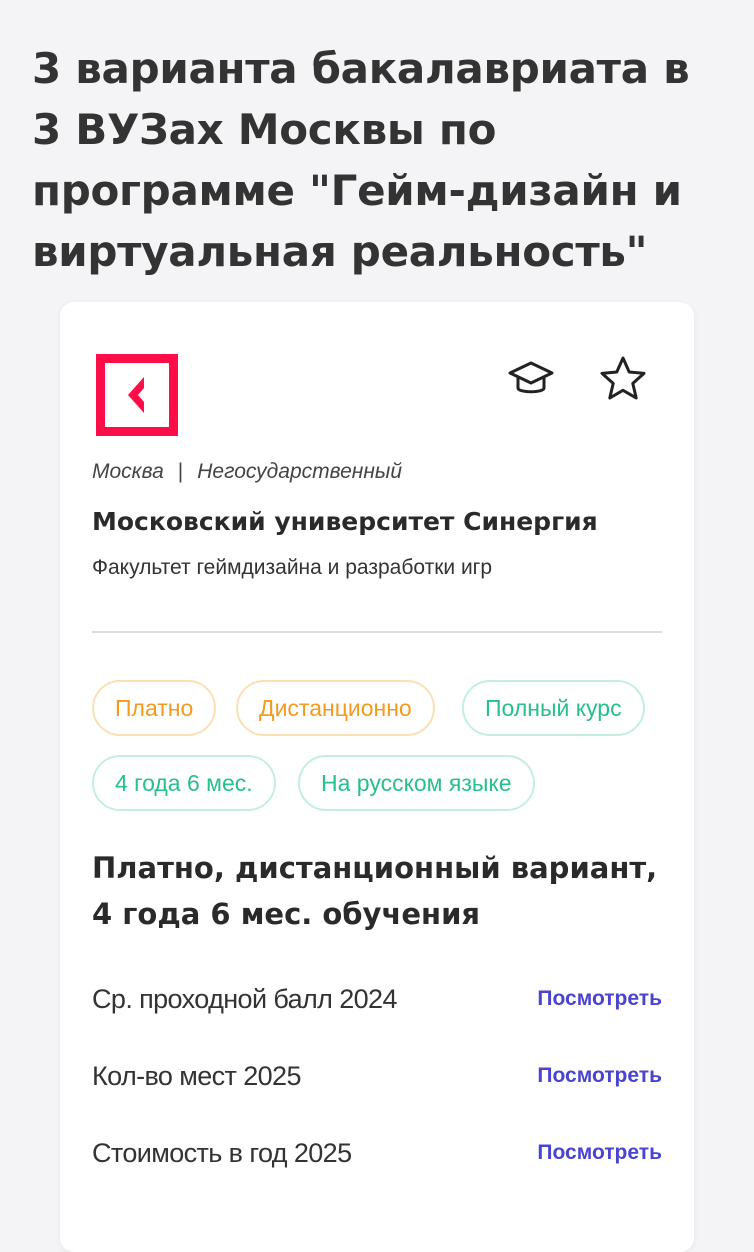 This screenshot has width=754, height=1252. Describe the element at coordinates (599, 1153) in the screenshot. I see `view-cost-link: Посмотреть` at that location.